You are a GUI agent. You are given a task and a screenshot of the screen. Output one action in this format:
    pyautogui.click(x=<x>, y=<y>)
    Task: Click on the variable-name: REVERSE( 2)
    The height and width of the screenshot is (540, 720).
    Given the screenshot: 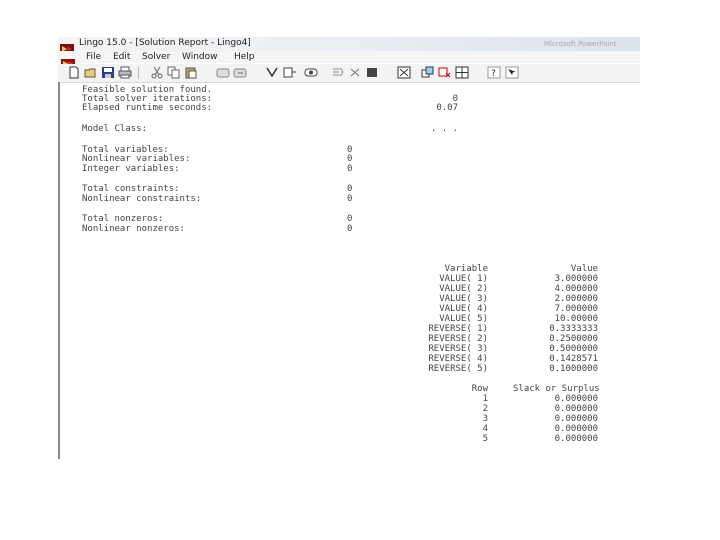 What is the action you would take?
    pyautogui.click(x=458, y=339)
    